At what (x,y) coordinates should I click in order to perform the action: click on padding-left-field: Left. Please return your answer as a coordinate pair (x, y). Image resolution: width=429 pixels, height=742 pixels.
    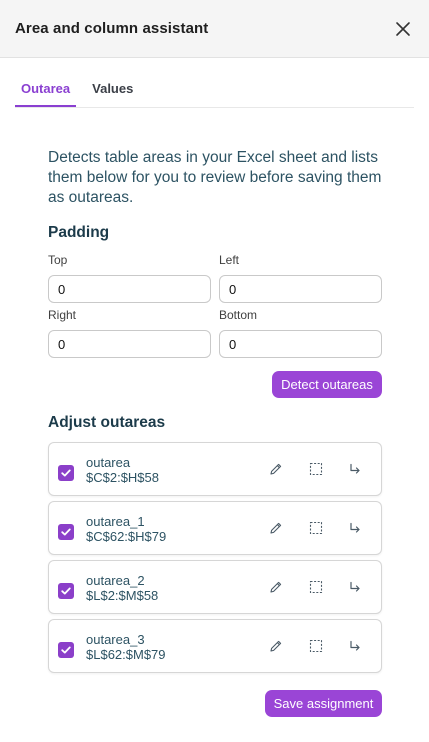
    Looking at the image, I should click on (300, 277).